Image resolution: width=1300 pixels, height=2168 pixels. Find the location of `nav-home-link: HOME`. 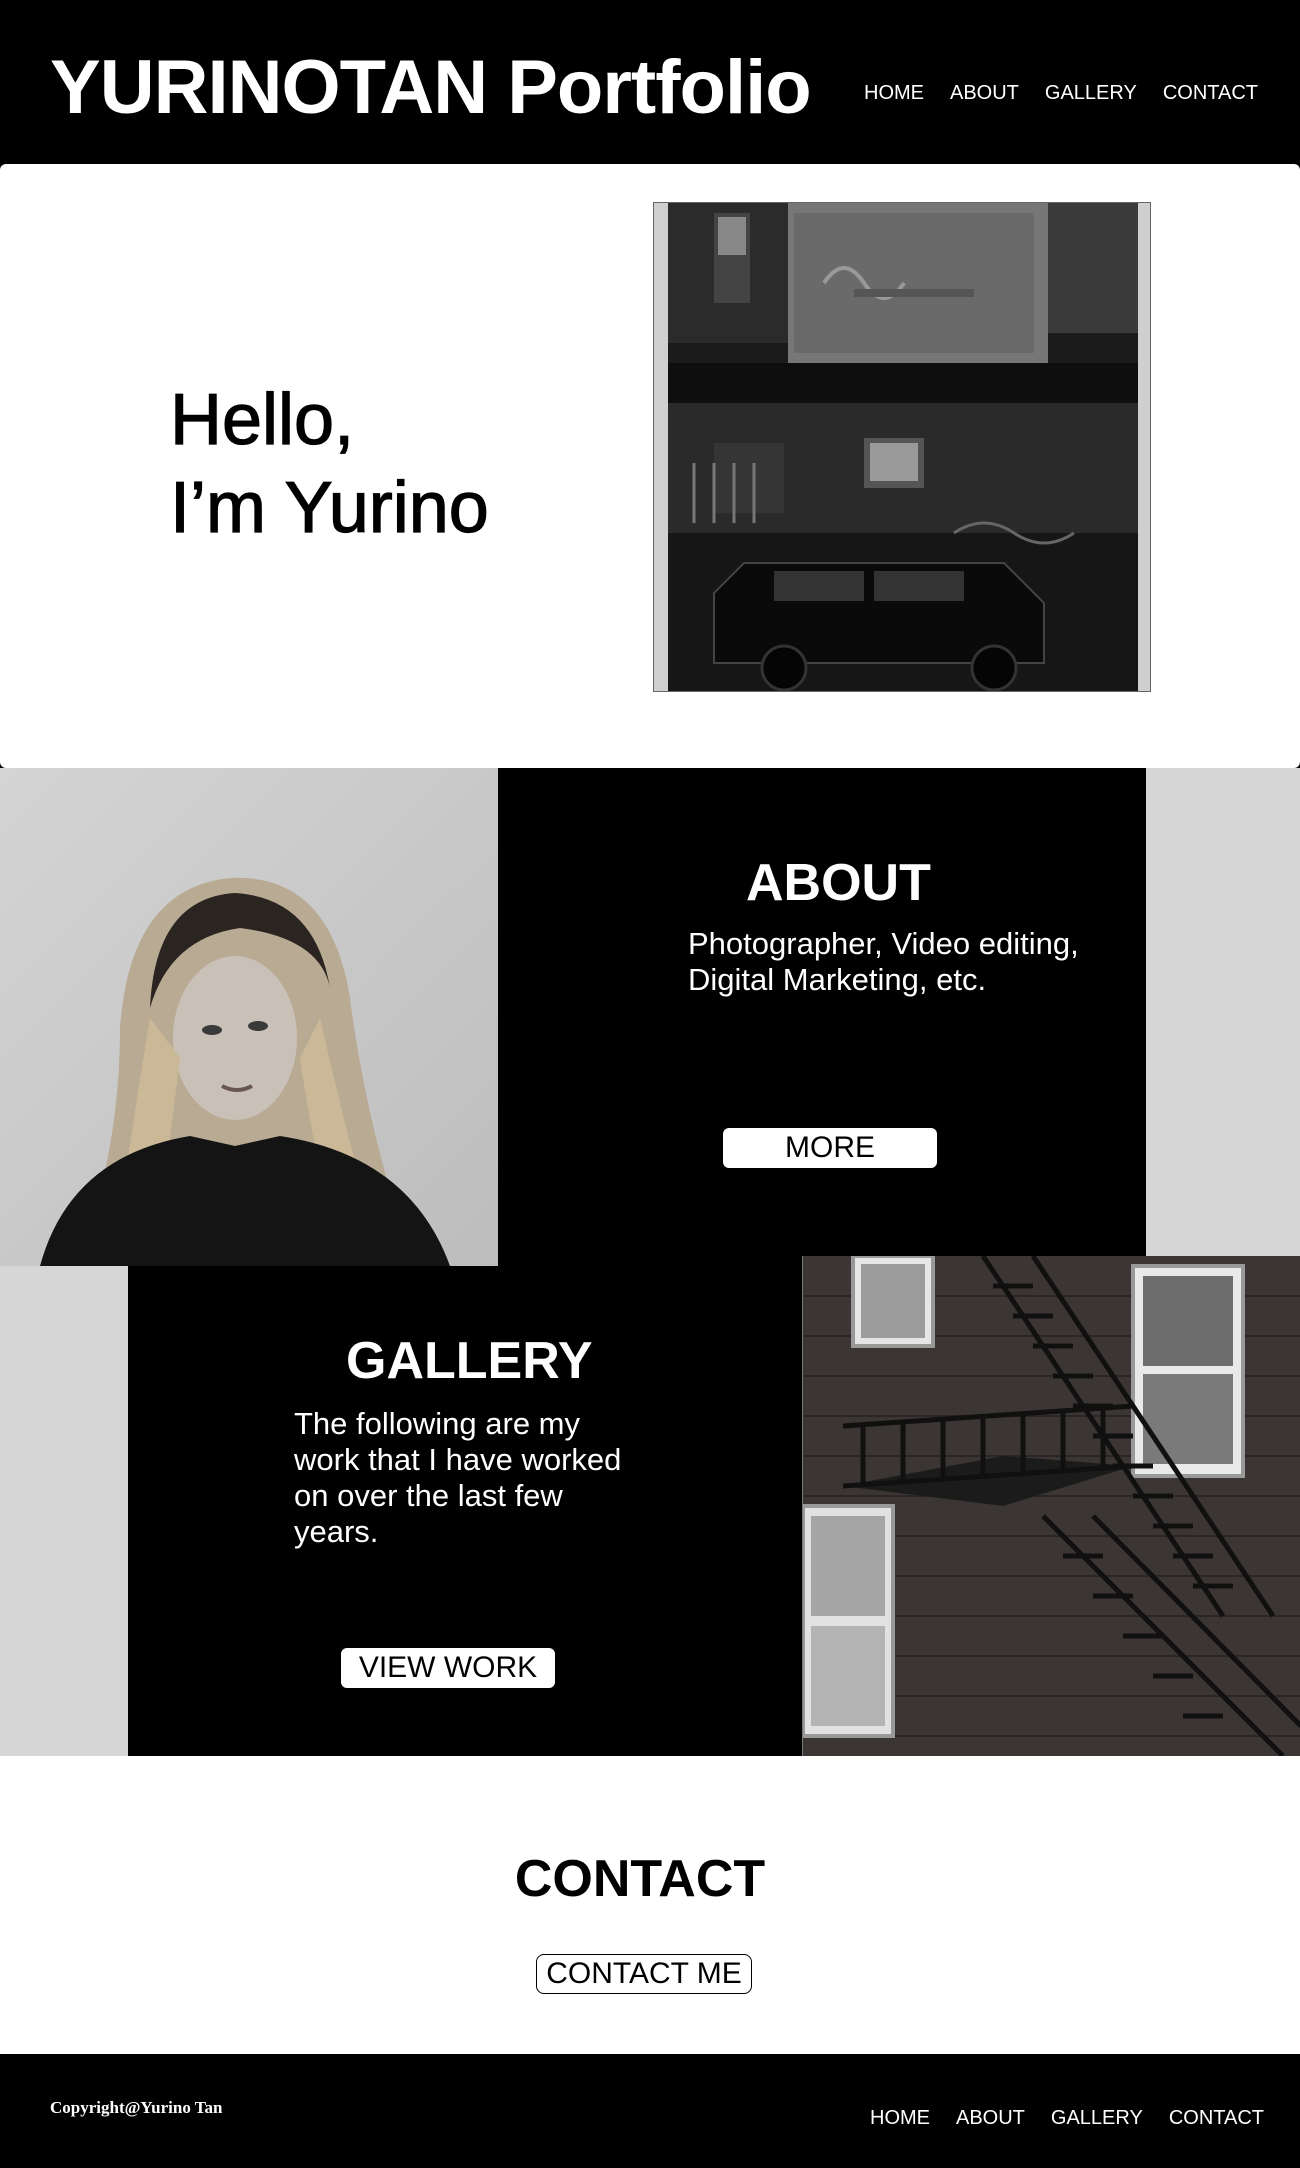

nav-home-link: HOME is located at coordinates (894, 93).